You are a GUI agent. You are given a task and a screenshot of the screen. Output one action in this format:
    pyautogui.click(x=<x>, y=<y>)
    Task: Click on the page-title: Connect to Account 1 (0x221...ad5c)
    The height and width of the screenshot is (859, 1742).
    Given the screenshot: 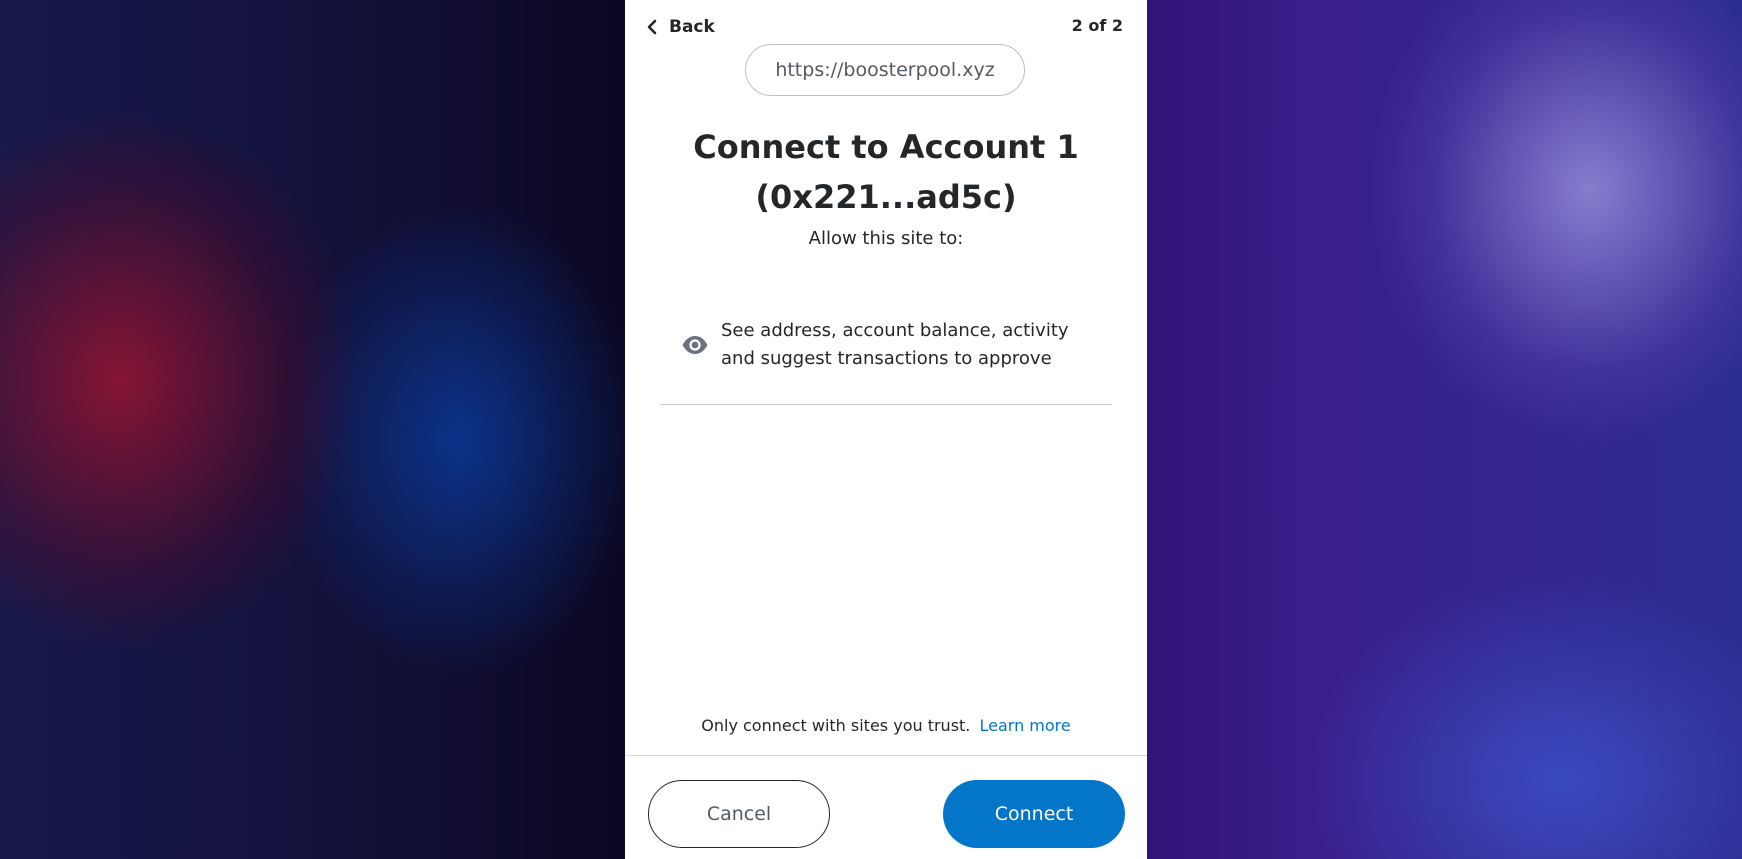 What is the action you would take?
    pyautogui.click(x=886, y=172)
    